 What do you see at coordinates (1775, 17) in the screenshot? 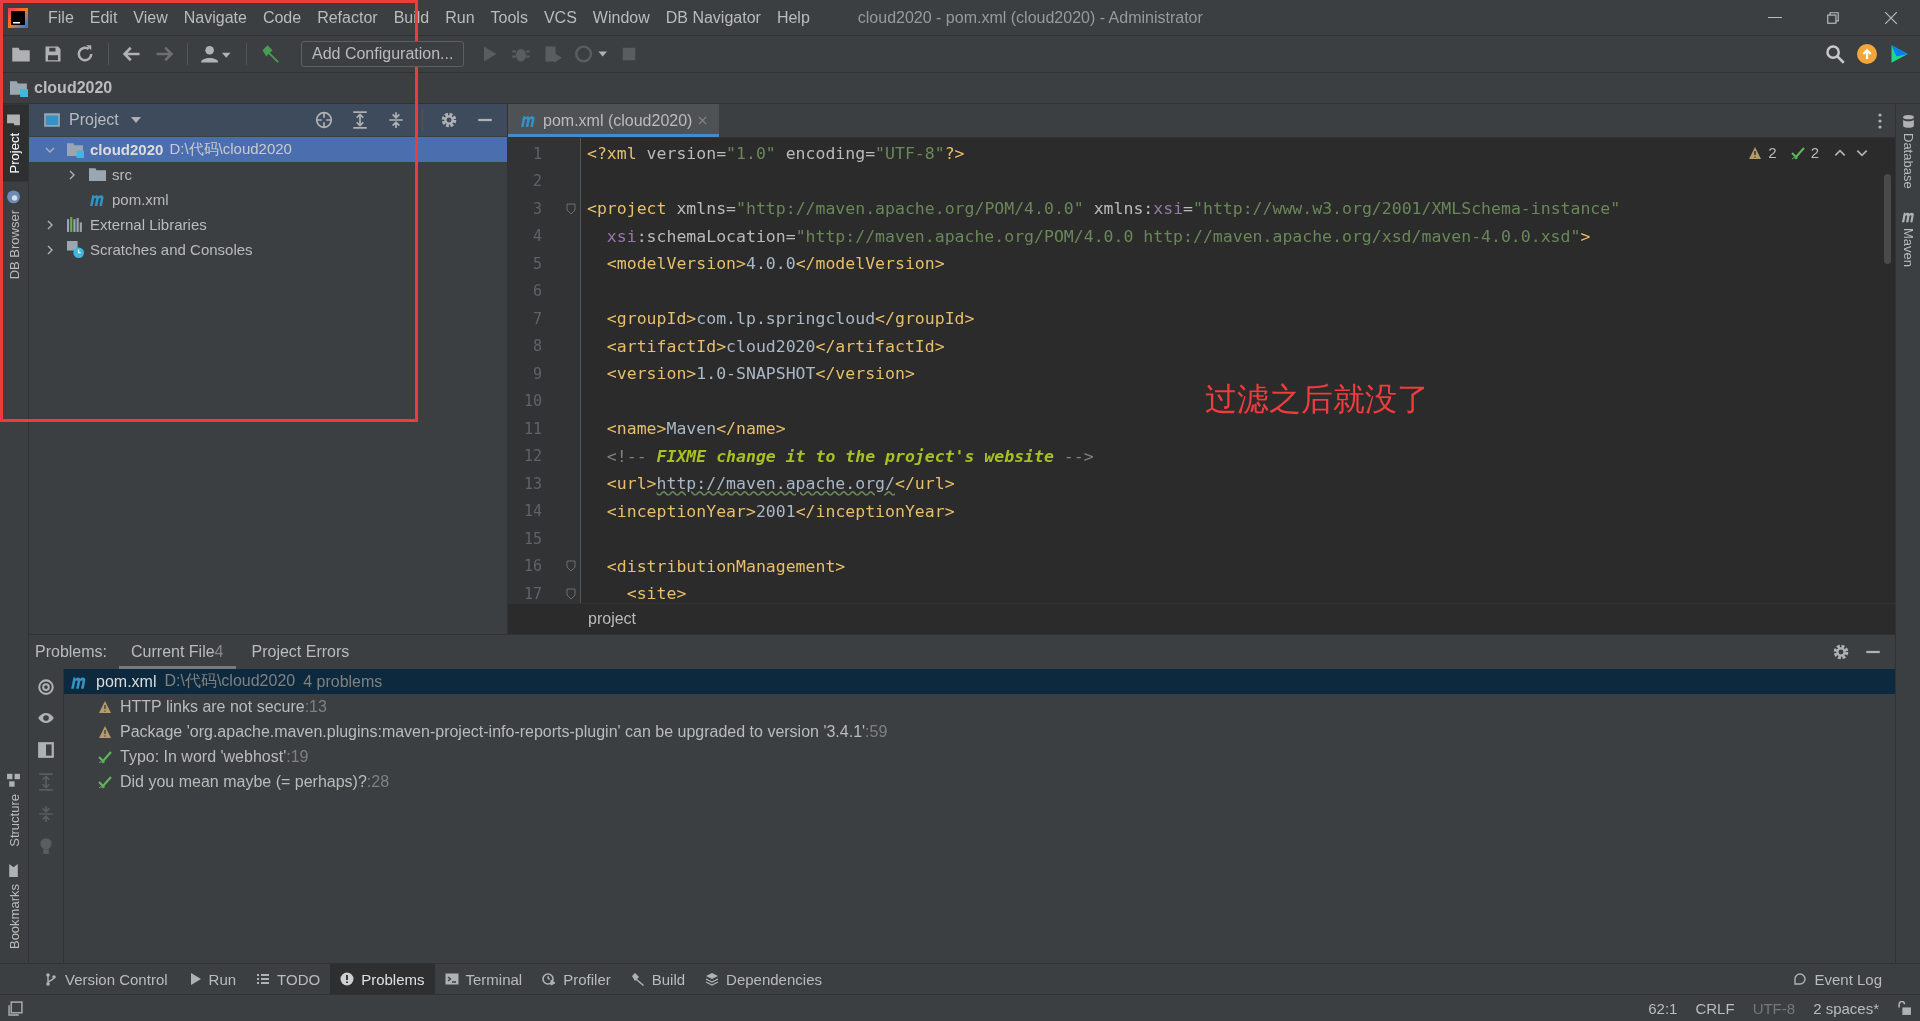
I see `minimize-icon` at bounding box center [1775, 17].